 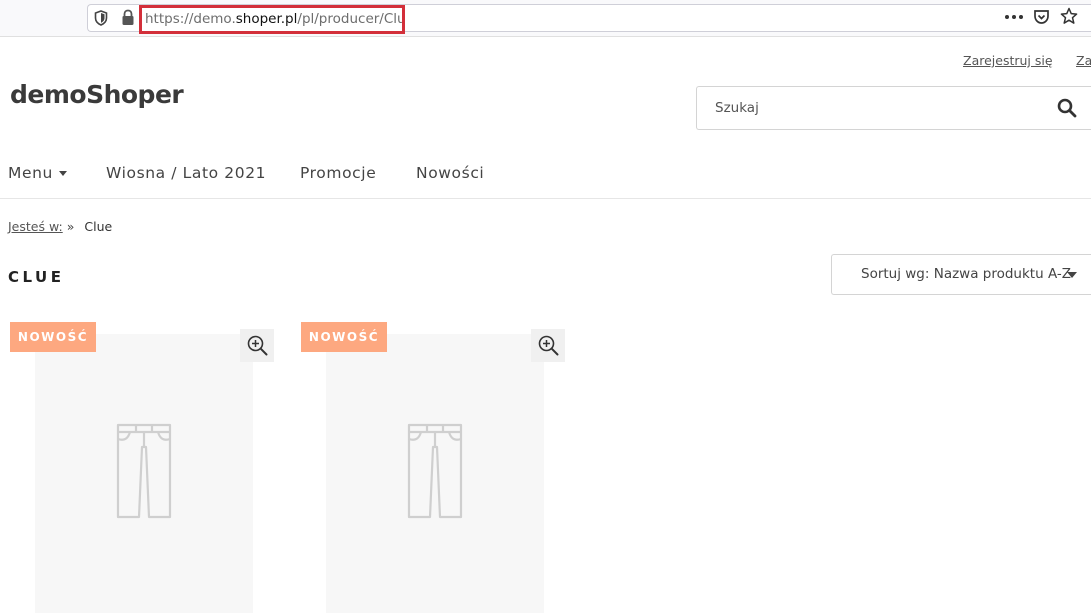 I want to click on breadcrumb: Jesteś w:» Clue, so click(x=60, y=226).